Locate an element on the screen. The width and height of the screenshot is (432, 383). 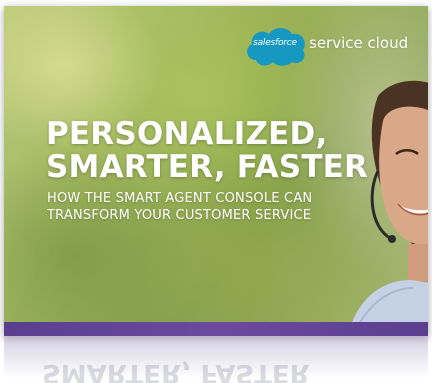
product-name: service cloud is located at coordinates (359, 43).